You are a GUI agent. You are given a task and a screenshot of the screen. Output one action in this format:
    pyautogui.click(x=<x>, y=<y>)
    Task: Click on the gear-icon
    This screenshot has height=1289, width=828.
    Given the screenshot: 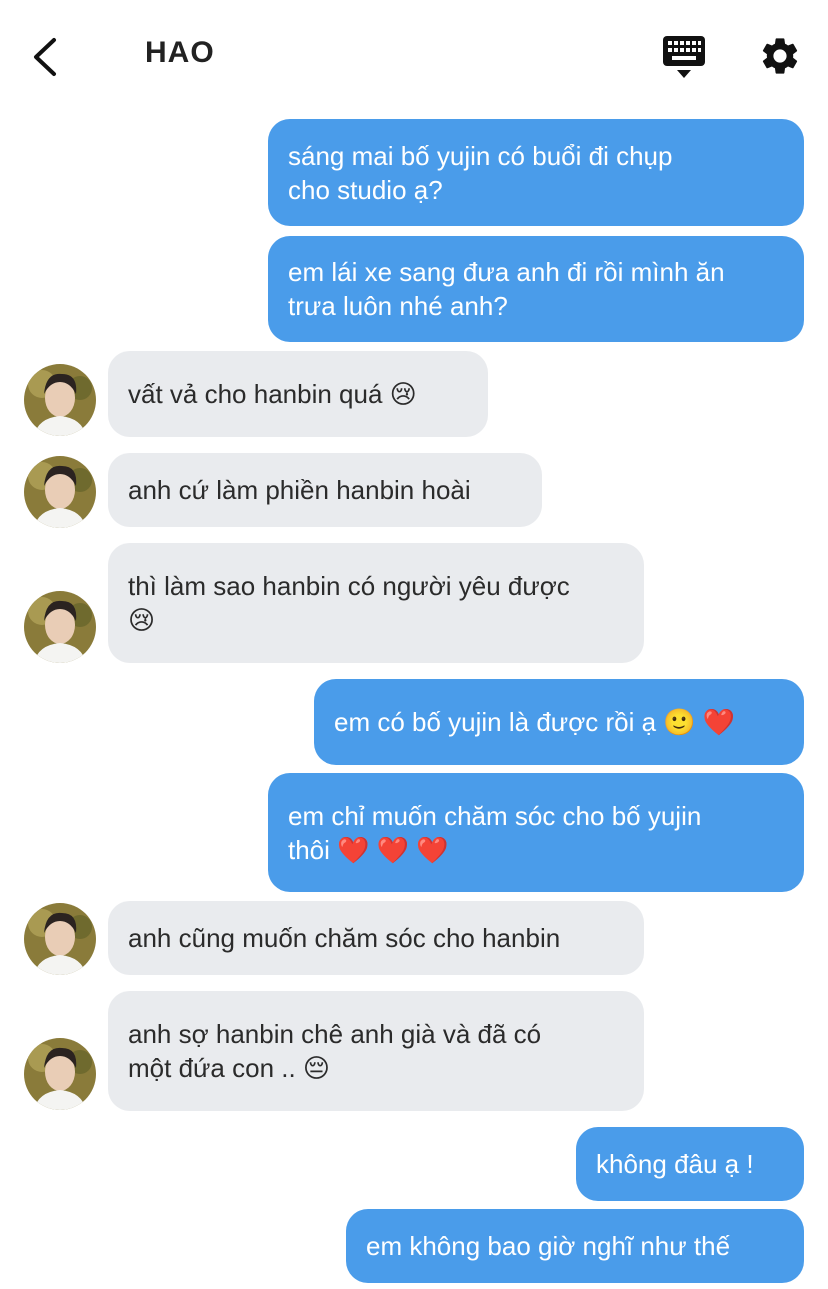 What is the action you would take?
    pyautogui.click(x=780, y=56)
    